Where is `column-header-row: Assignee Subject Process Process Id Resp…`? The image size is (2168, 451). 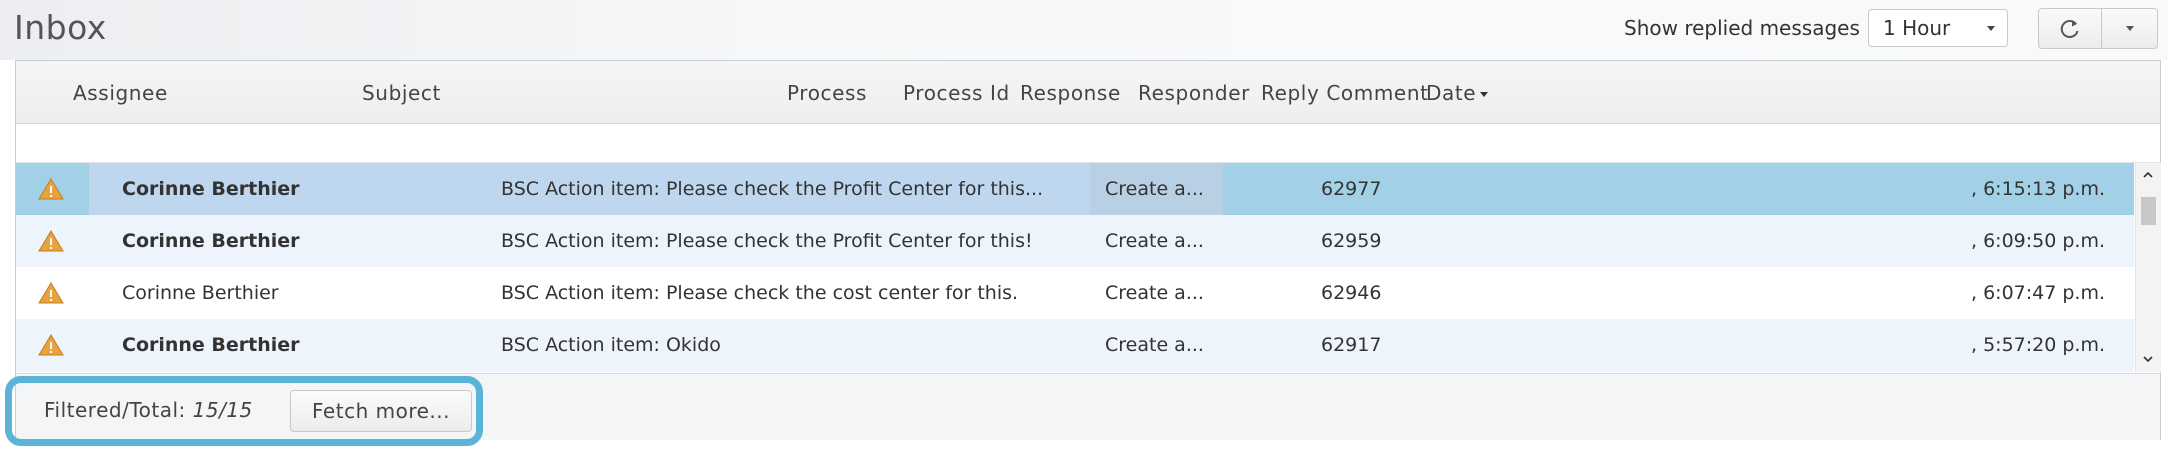
column-header-row: Assignee Subject Process Process Id Resp… is located at coordinates (1088, 92).